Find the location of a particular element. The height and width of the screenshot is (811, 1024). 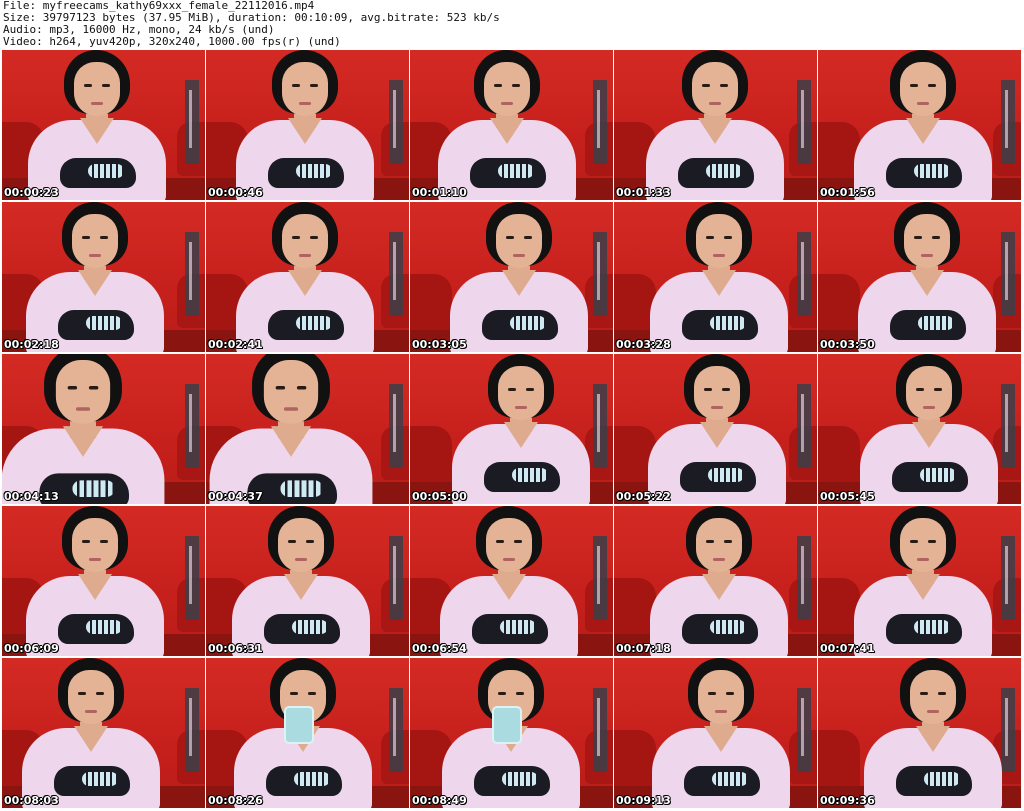

frame-timestamp: 00:04:37 is located at coordinates (235, 496).